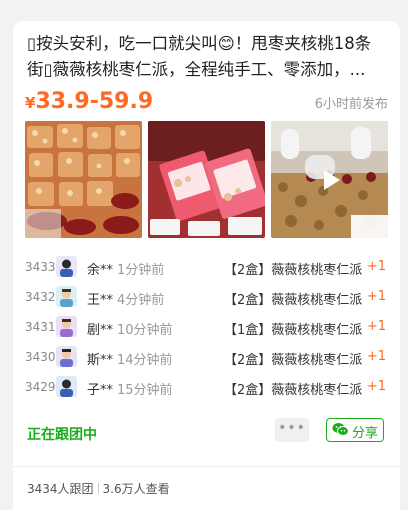 Image resolution: width=408 pixels, height=510 pixels. What do you see at coordinates (141, 300) in the screenshot?
I see `order-time: 4分钟前` at bounding box center [141, 300].